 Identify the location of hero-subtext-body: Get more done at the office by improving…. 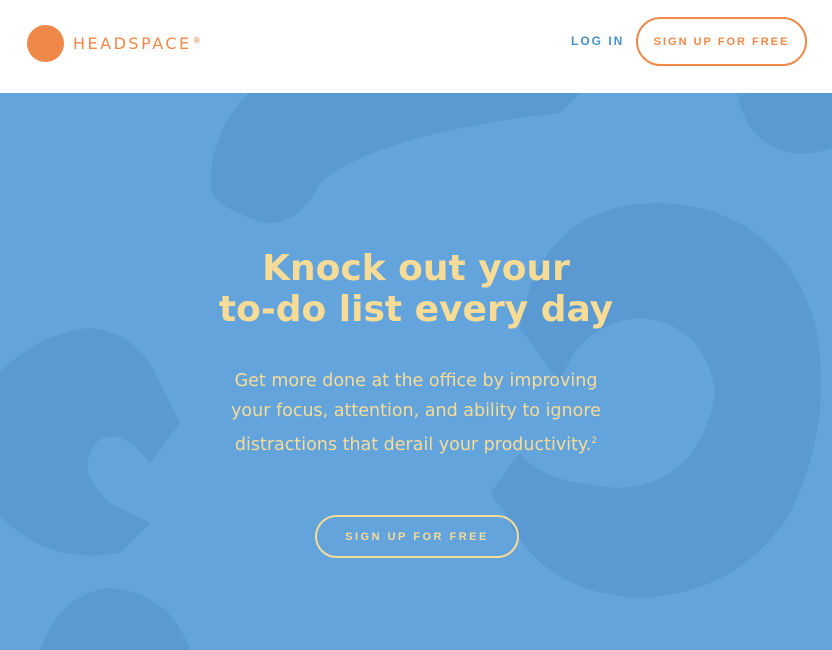
(416, 413).